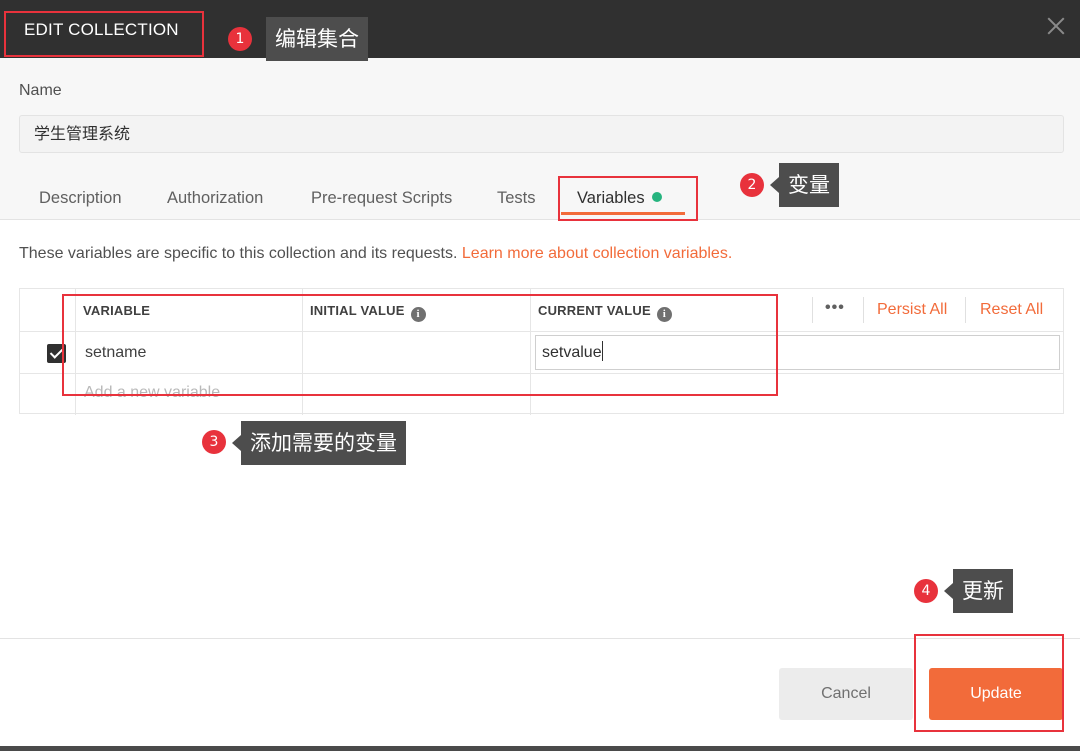  Describe the element at coordinates (978, 591) in the screenshot. I see `annotation-callout-4: 更新` at that location.